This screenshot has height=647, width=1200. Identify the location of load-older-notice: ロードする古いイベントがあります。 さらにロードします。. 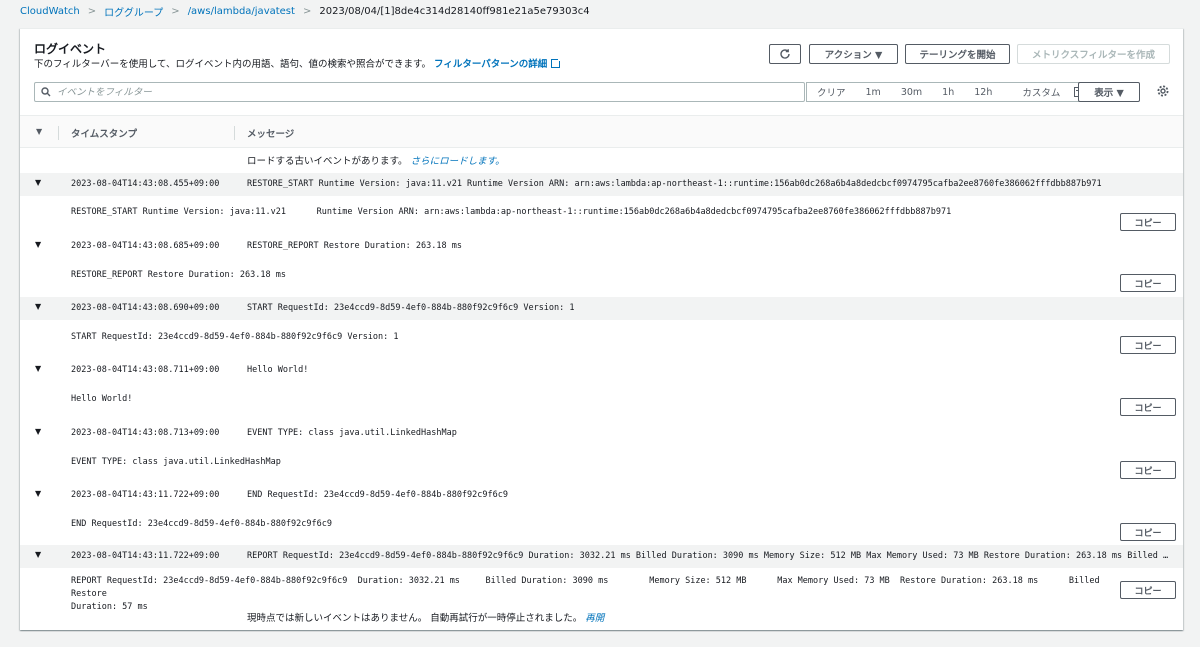
(376, 160).